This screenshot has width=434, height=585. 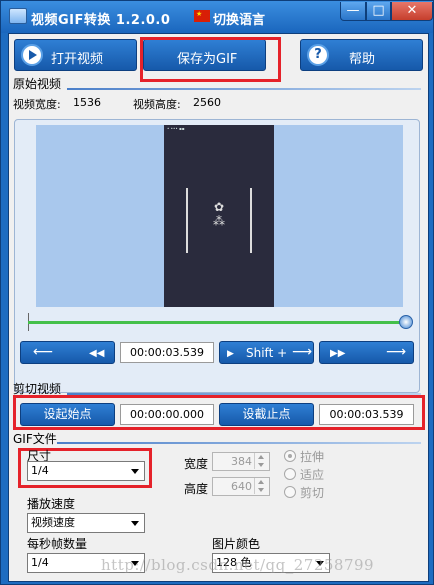 What do you see at coordinates (251, 220) in the screenshot?
I see `frame-bracket-right` at bounding box center [251, 220].